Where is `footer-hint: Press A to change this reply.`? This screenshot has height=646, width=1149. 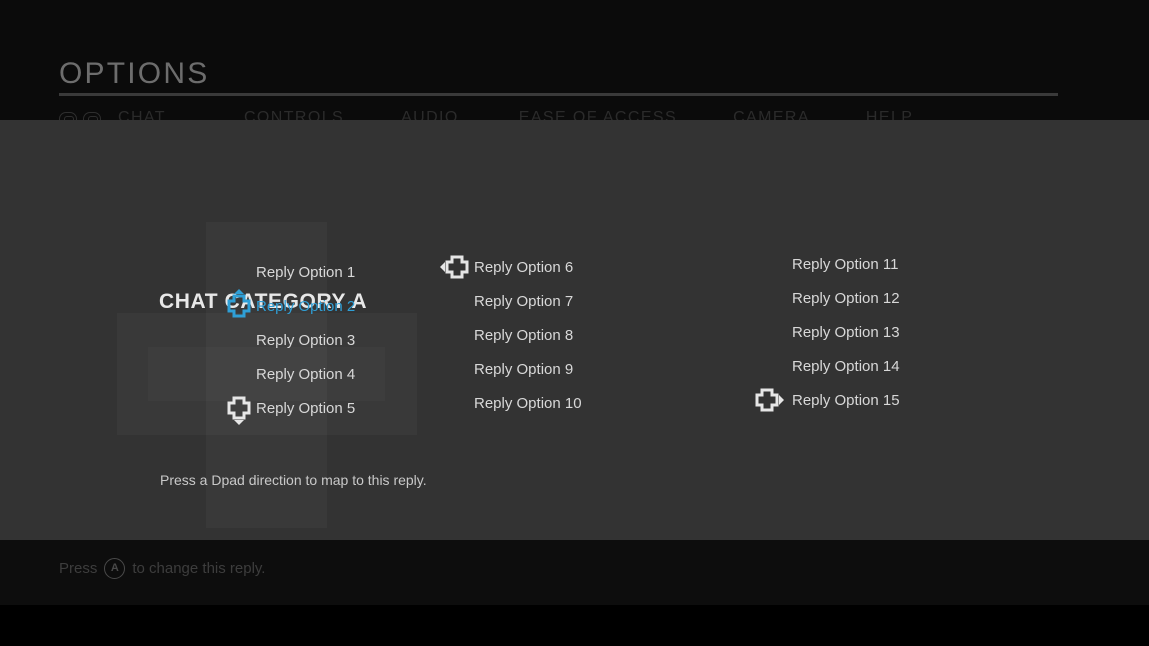
footer-hint: Press A to change this reply. is located at coordinates (162, 568).